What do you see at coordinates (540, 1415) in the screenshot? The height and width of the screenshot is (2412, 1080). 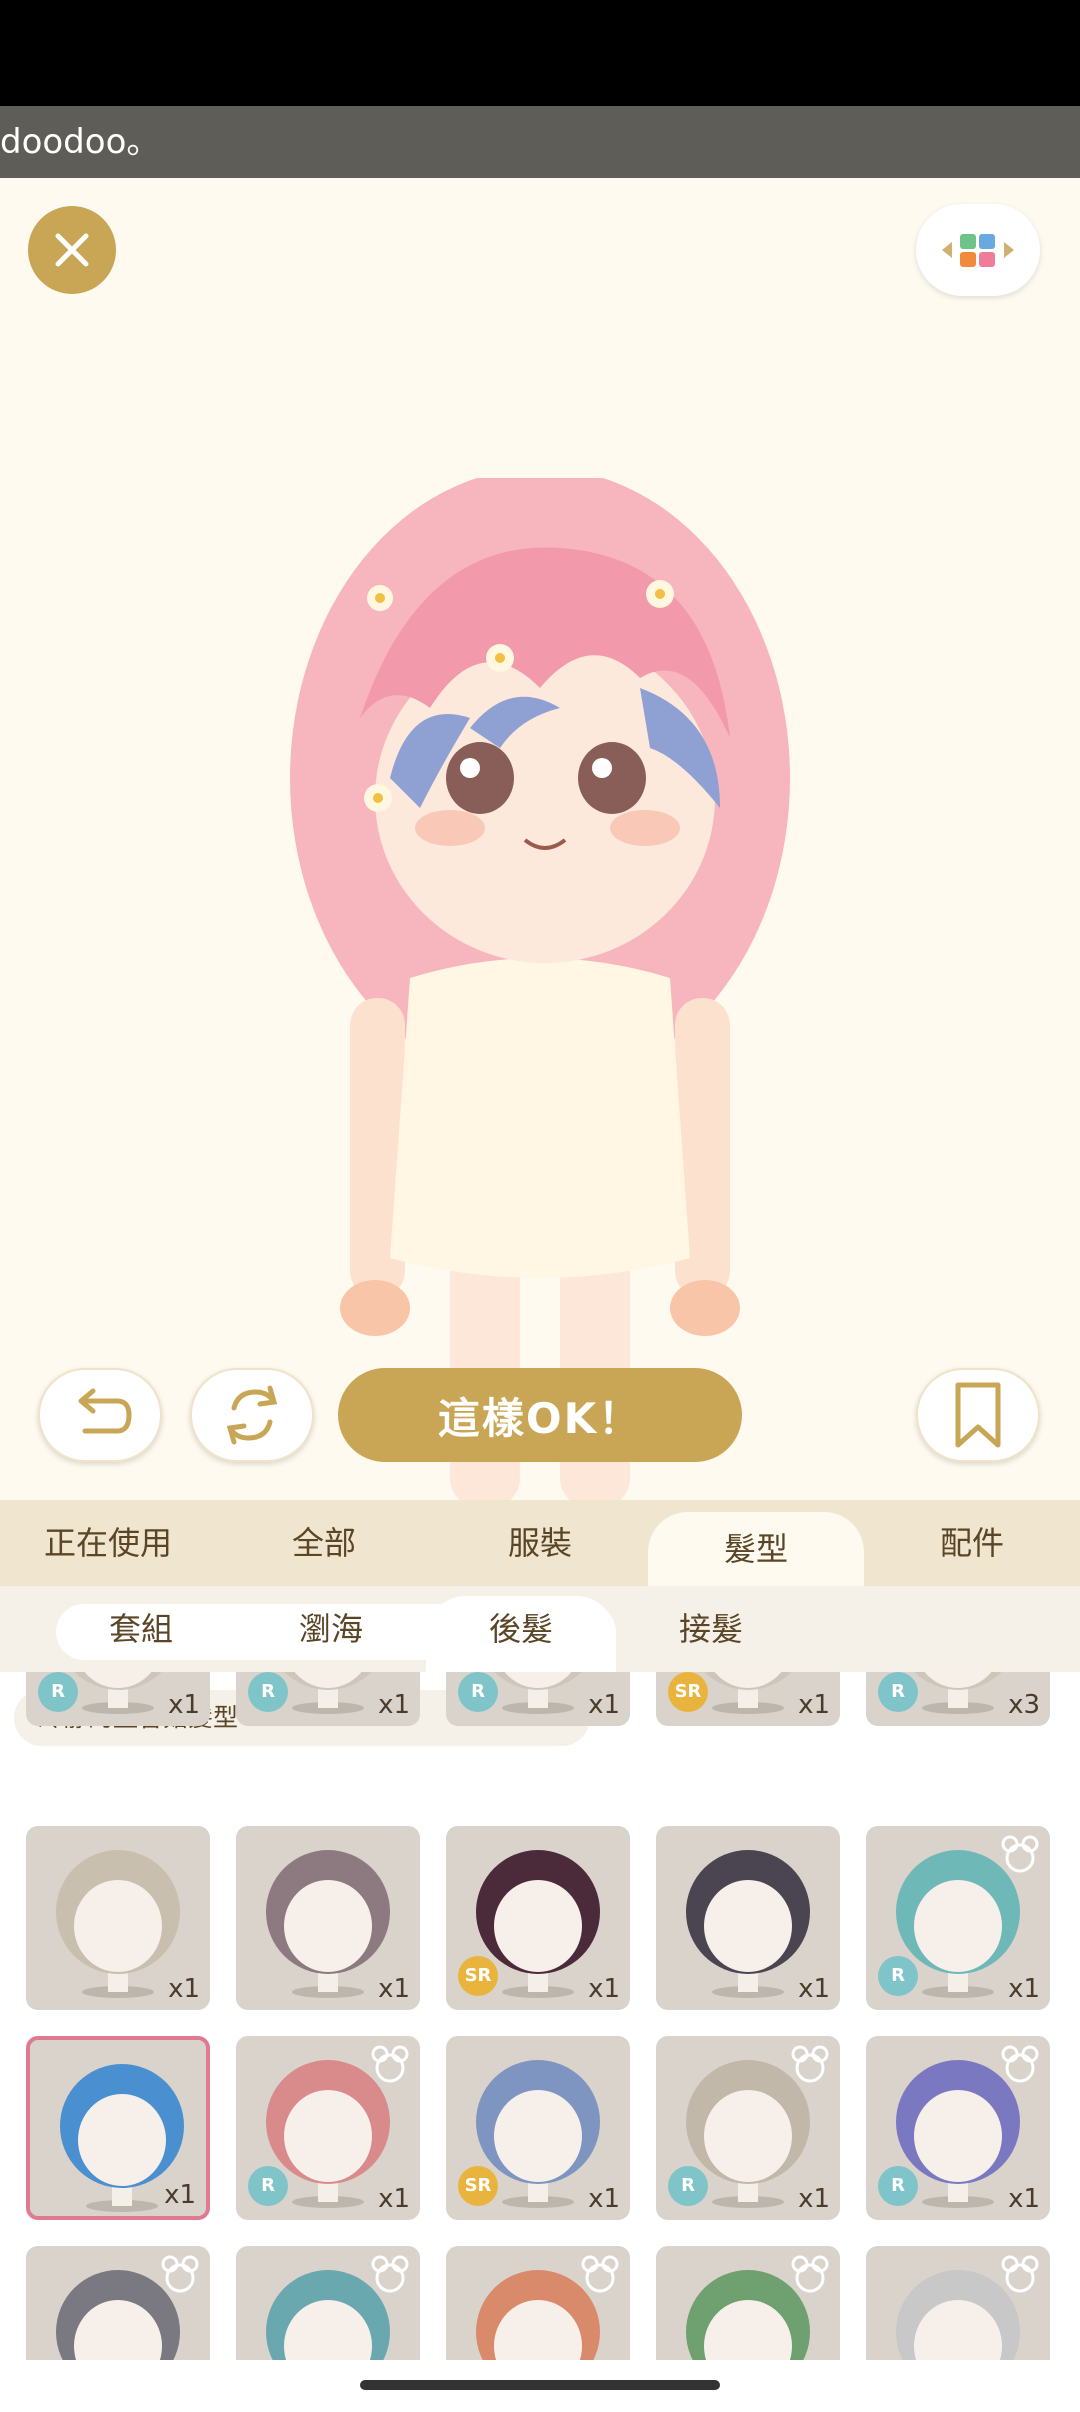 I see `confirm-ok-button: 這樣OK！` at bounding box center [540, 1415].